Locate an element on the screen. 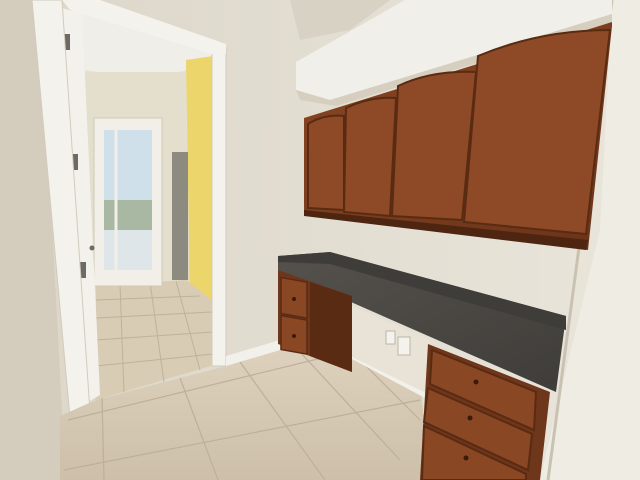  left-drawer-knob-bottom is located at coordinates (294, 336).